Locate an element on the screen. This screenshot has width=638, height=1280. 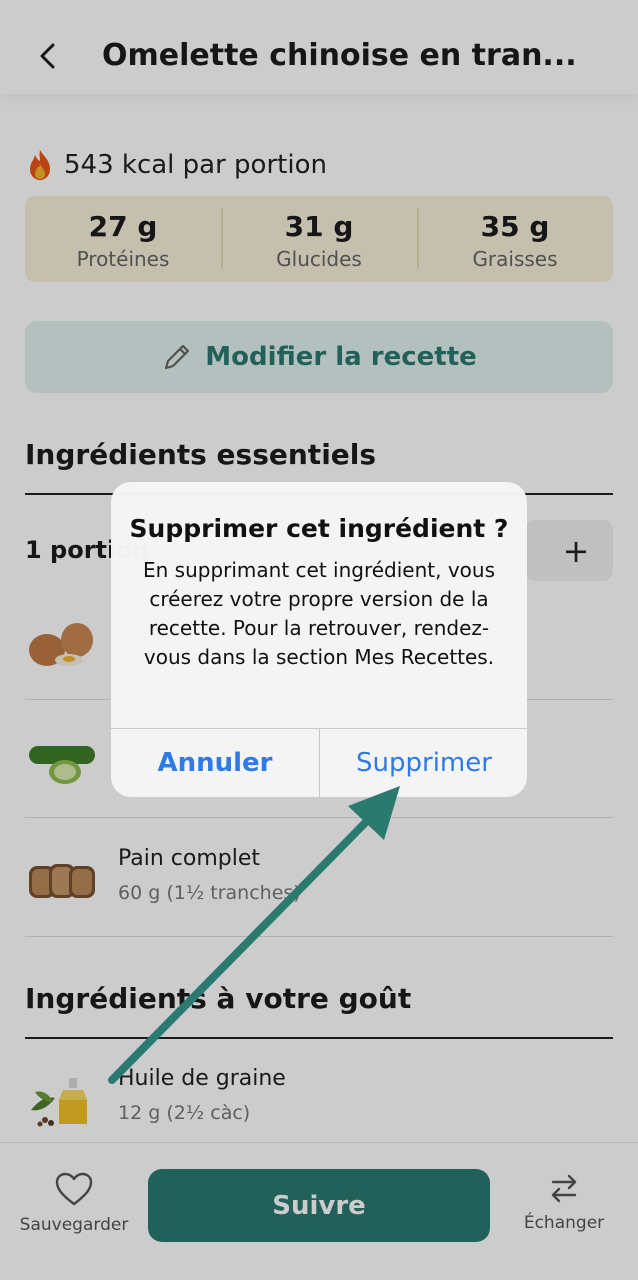
cancel-button: Annuler is located at coordinates (215, 763).